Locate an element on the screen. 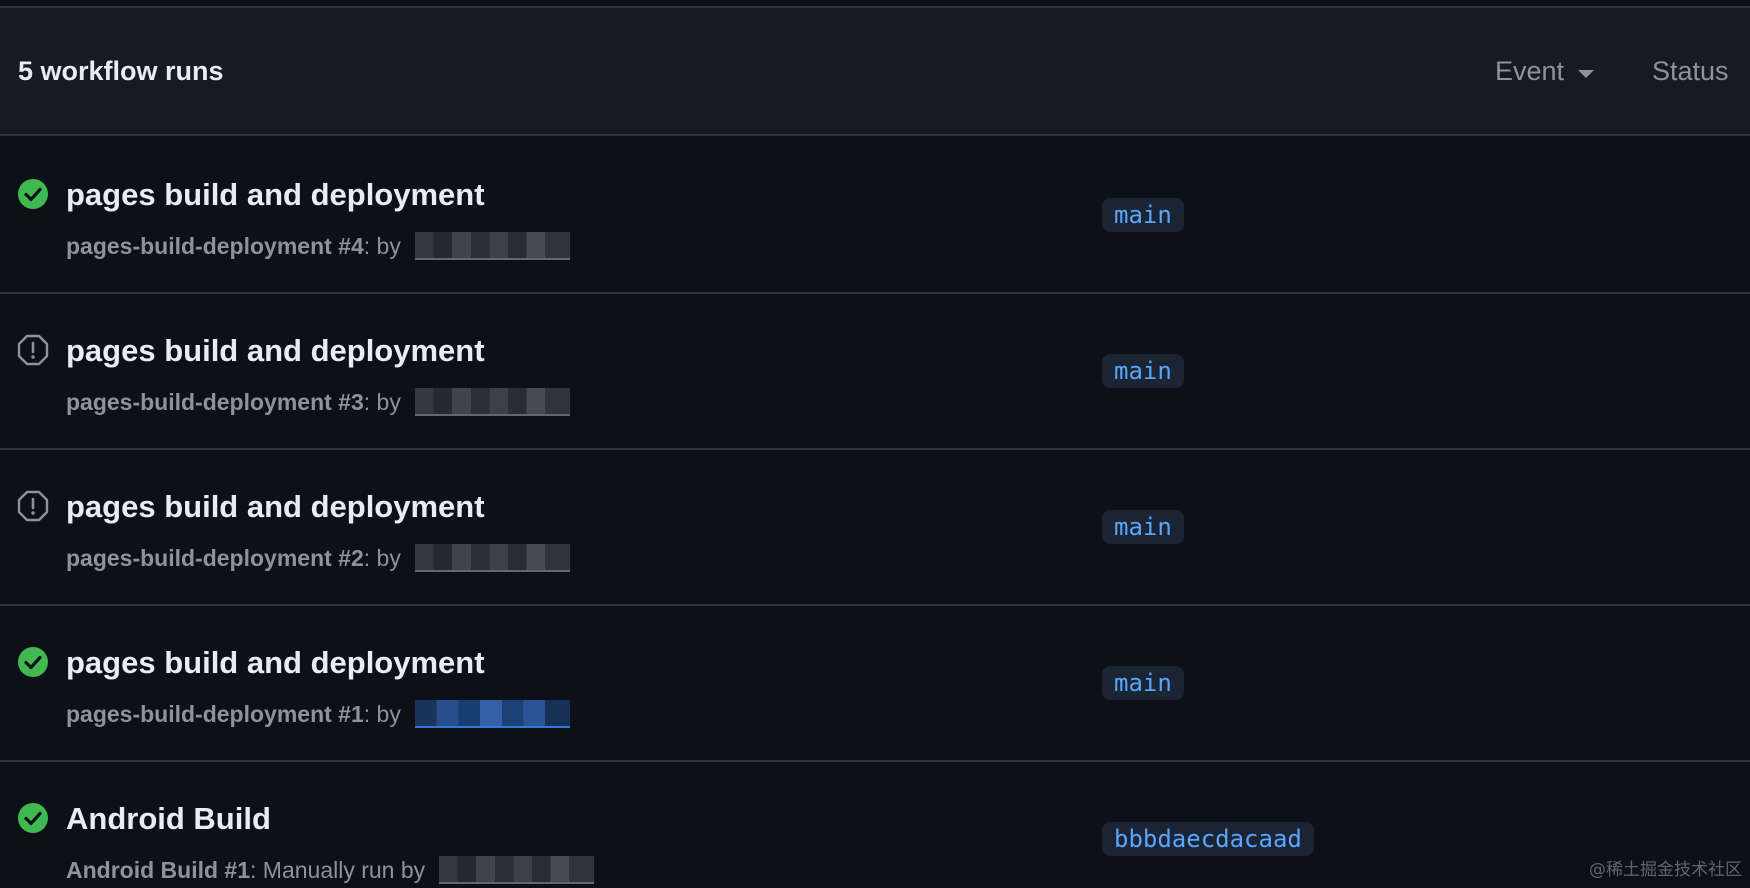 The width and height of the screenshot is (1750, 888). run-workflow-name: pages-build-deployment #4 is located at coordinates (215, 245).